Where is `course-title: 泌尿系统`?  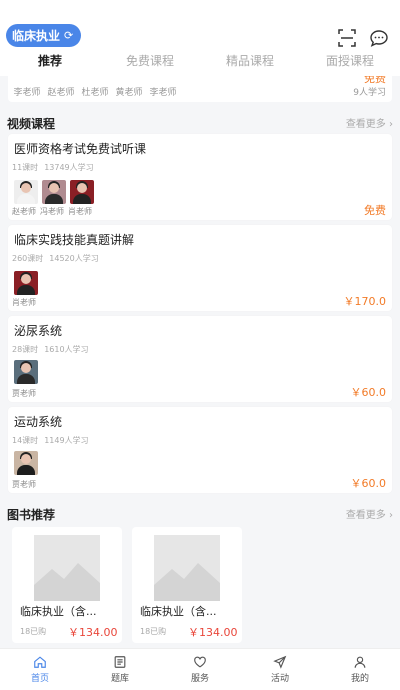 course-title: 泌尿系统 is located at coordinates (38, 331).